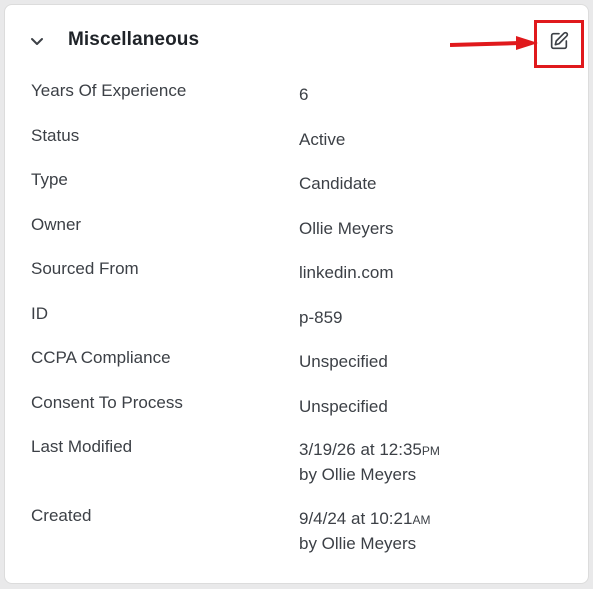 This screenshot has height=589, width=593. I want to click on field-value: 3/19/26 at 12:35PM by Ollie Meyers, so click(369, 462).